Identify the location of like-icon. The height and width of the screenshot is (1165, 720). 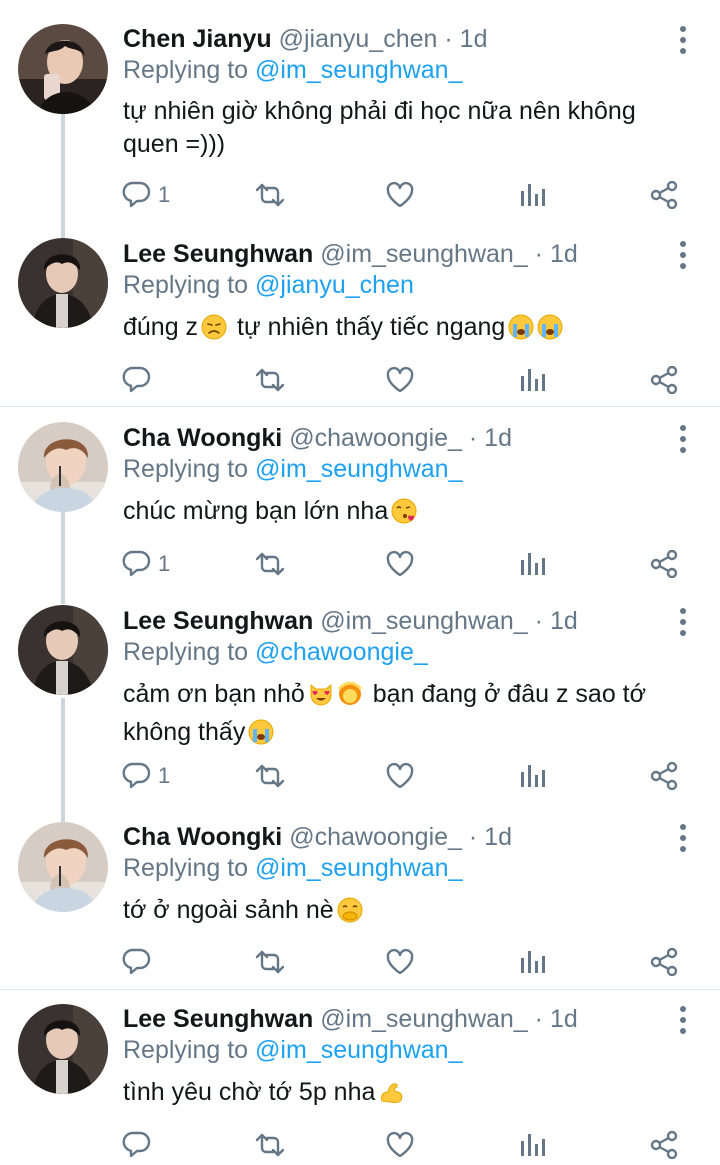
(400, 1145).